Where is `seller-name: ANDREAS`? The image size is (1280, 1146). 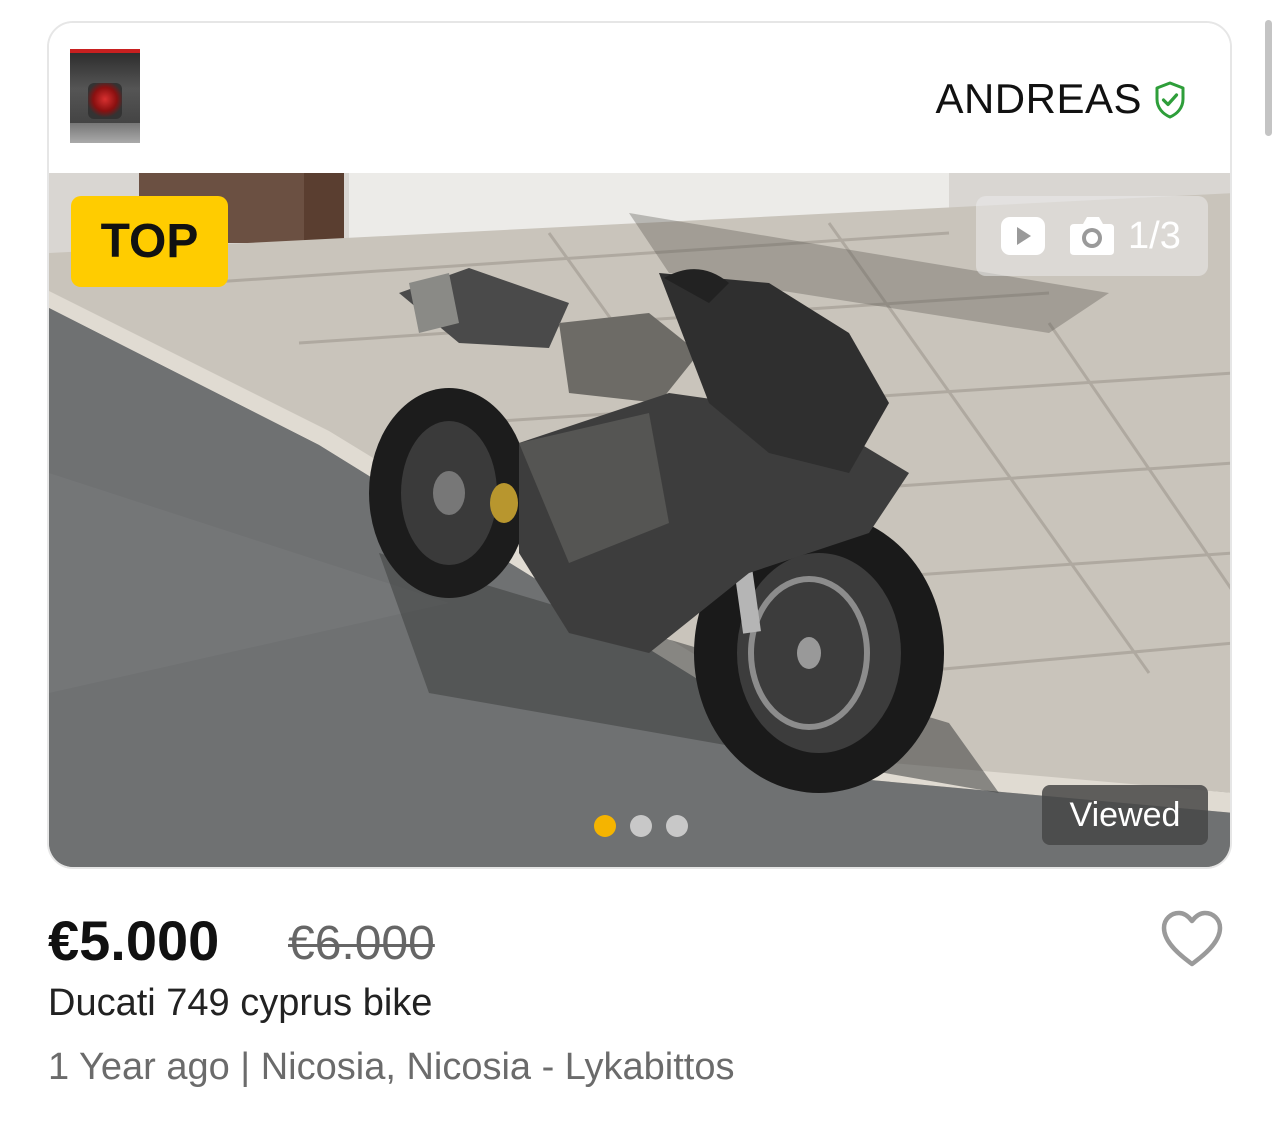 seller-name: ANDREAS is located at coordinates (1038, 99).